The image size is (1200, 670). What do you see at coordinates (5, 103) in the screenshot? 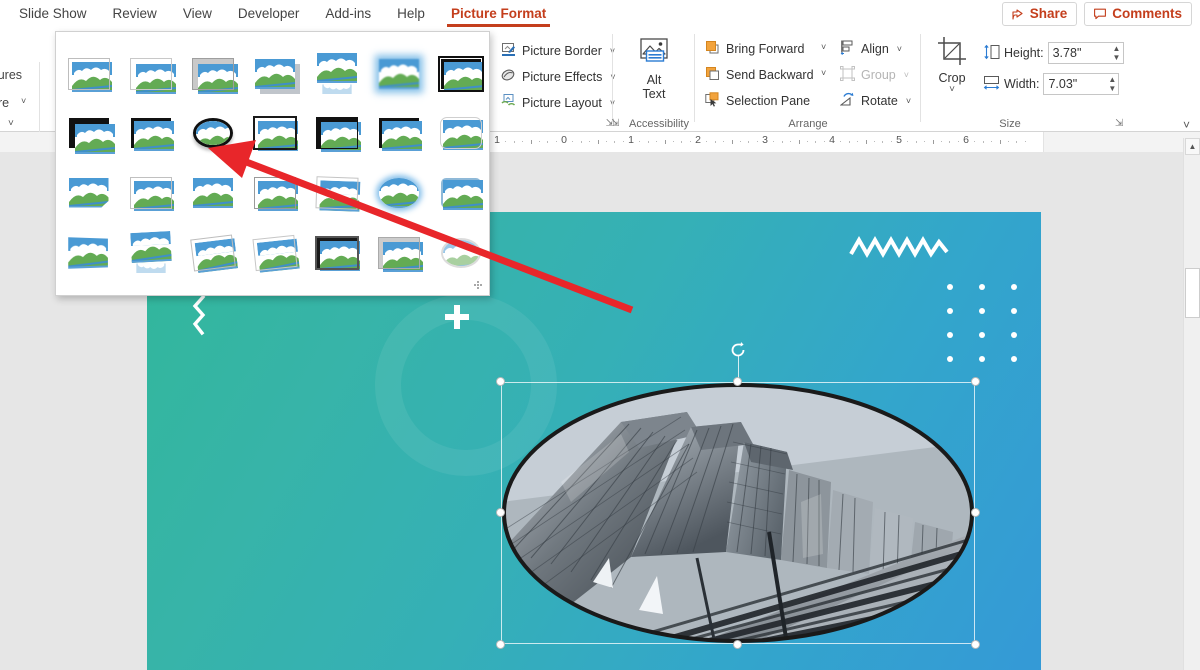
I see `more-label: re` at bounding box center [5, 103].